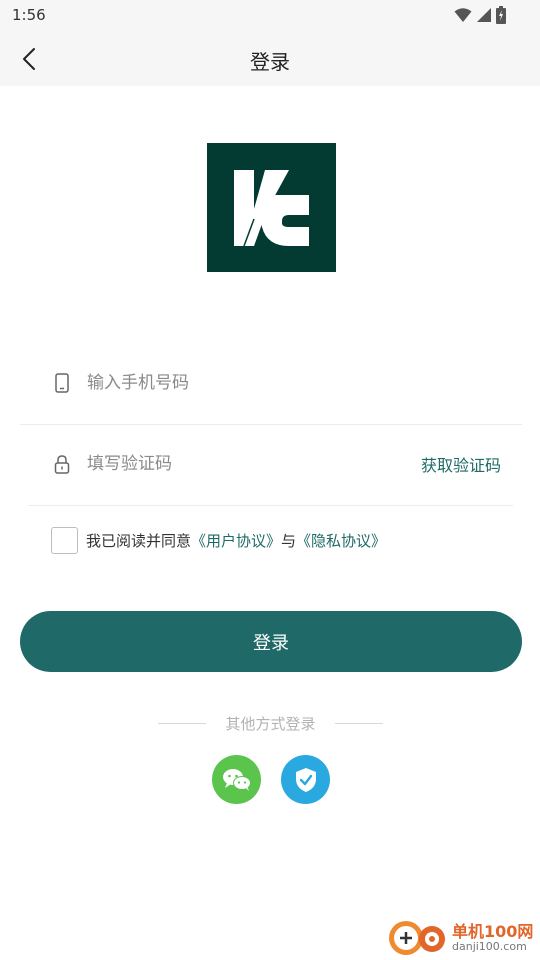  I want to click on phone-field-row, so click(271, 384).